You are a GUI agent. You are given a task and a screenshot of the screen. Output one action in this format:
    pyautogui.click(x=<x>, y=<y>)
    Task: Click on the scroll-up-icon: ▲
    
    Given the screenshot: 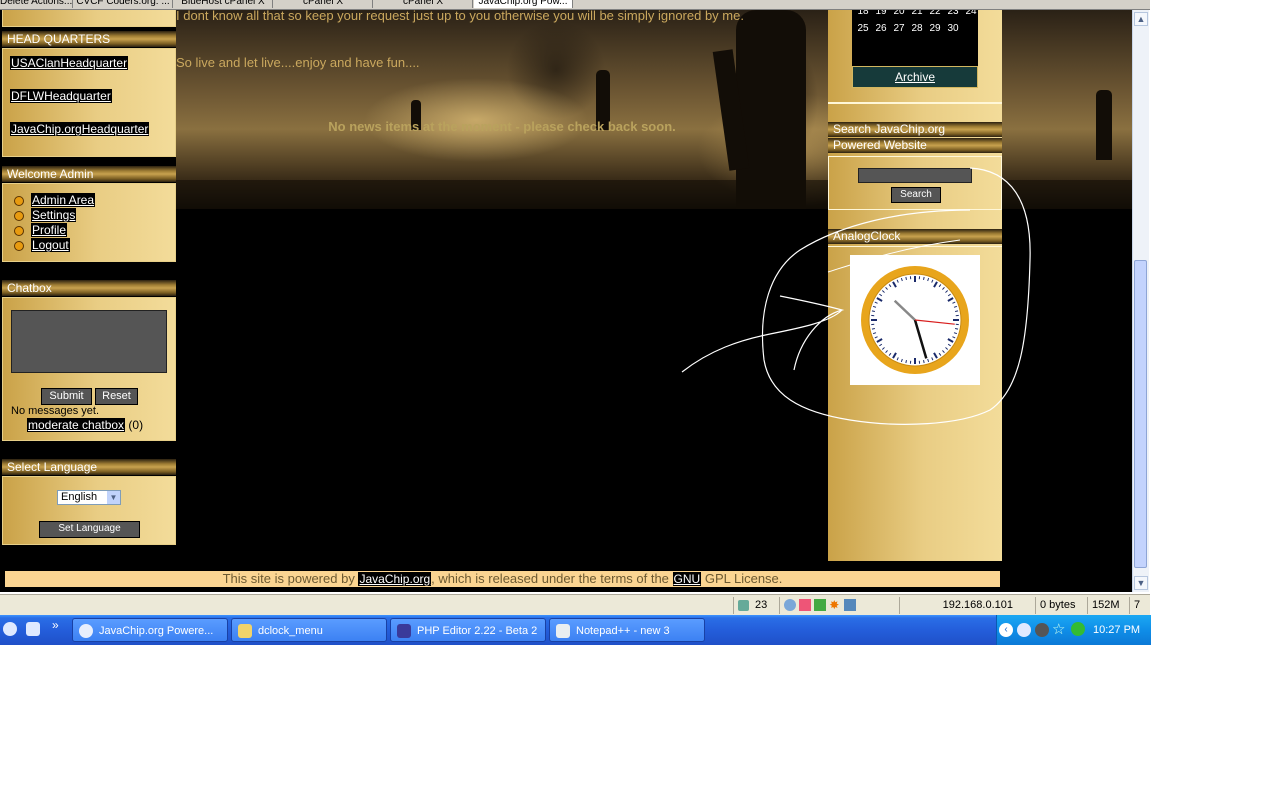 What is the action you would take?
    pyautogui.click(x=1141, y=19)
    